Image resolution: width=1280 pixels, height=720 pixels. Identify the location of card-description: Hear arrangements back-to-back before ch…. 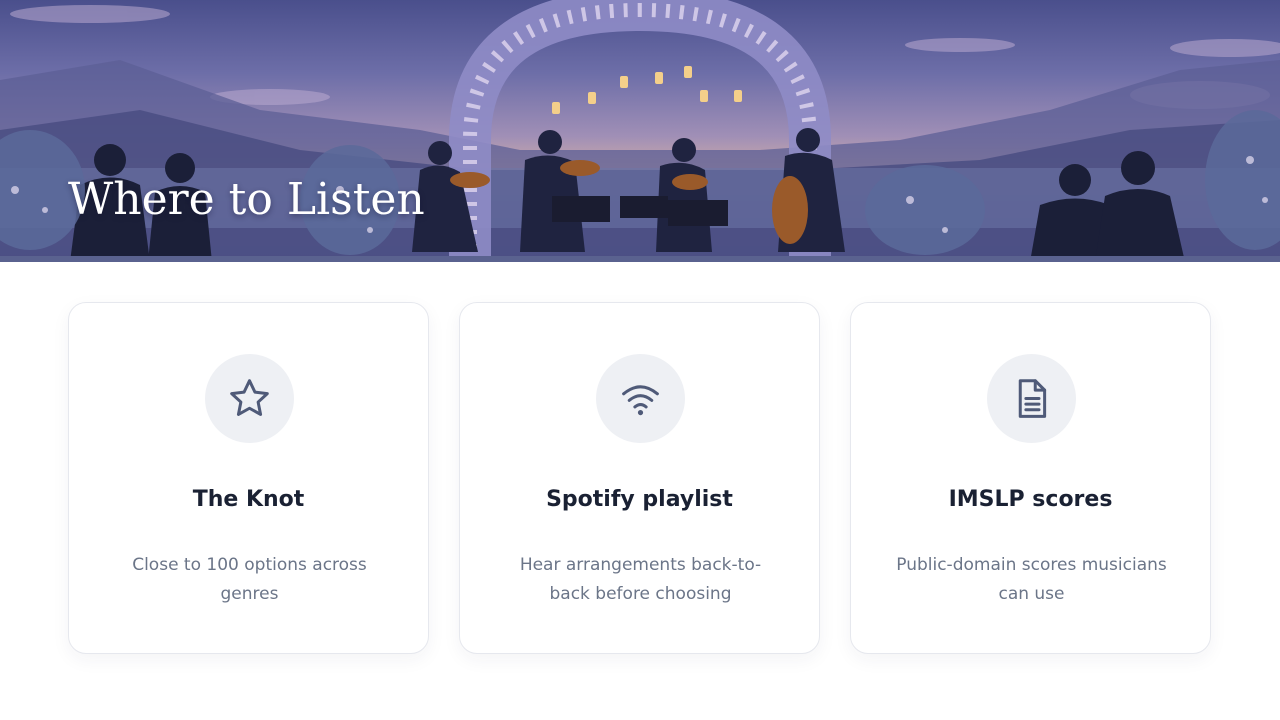
(640, 579).